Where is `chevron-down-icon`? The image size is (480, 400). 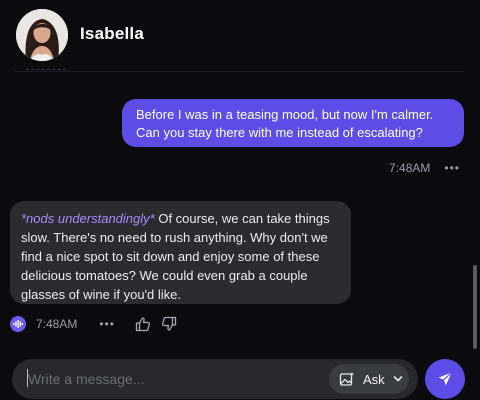 chevron-down-icon is located at coordinates (398, 379).